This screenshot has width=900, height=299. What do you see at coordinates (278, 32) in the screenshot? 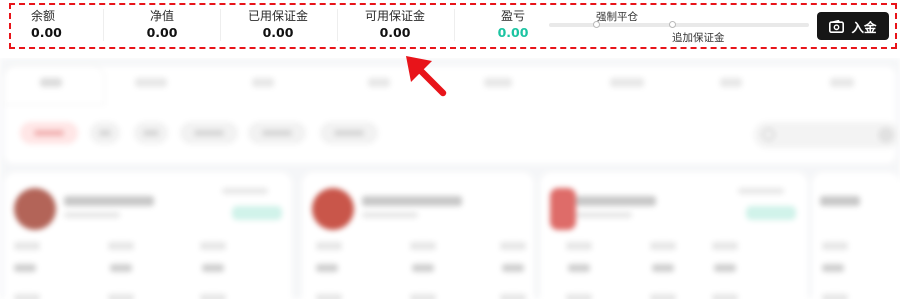
I see `used-margin-value: 0.00` at bounding box center [278, 32].